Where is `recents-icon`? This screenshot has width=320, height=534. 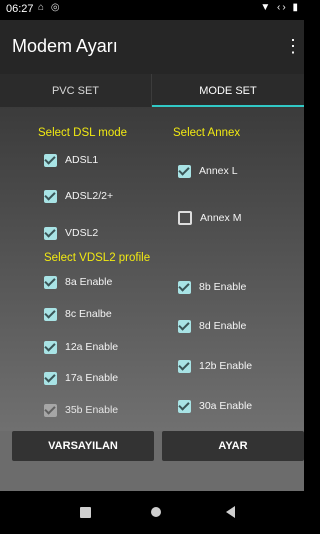 recents-icon is located at coordinates (85, 512).